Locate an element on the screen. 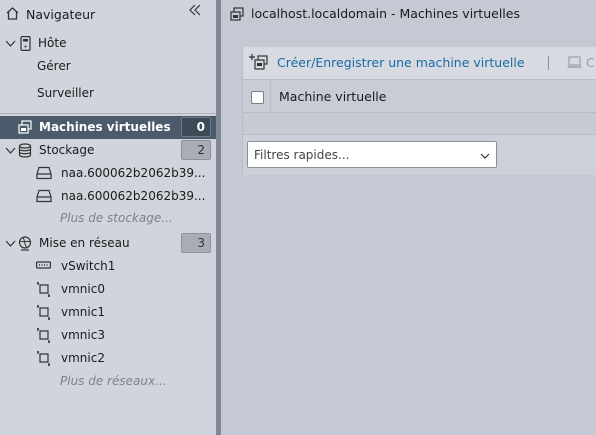 Image resolution: width=596 pixels, height=435 pixels. host-icon is located at coordinates (25, 45).